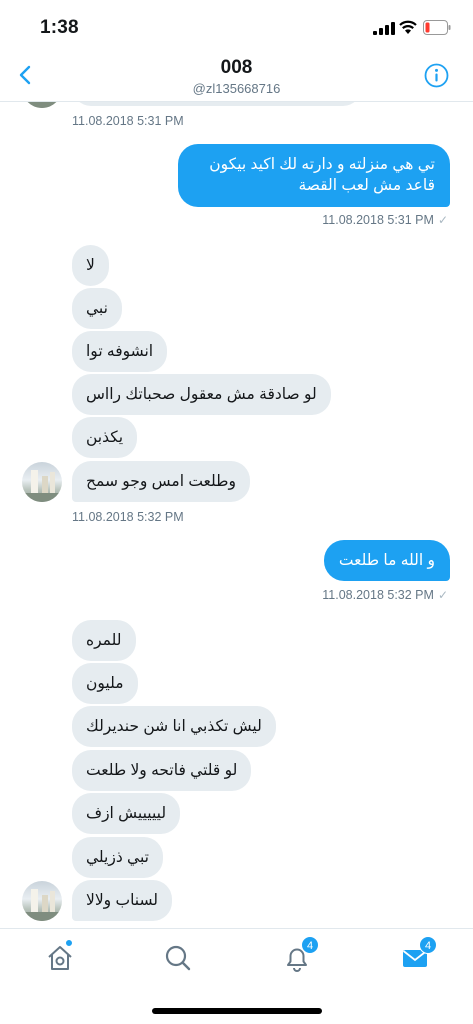 This screenshot has width=473, height=1024. What do you see at coordinates (69, 943) in the screenshot?
I see `home-new-content-dot` at bounding box center [69, 943].